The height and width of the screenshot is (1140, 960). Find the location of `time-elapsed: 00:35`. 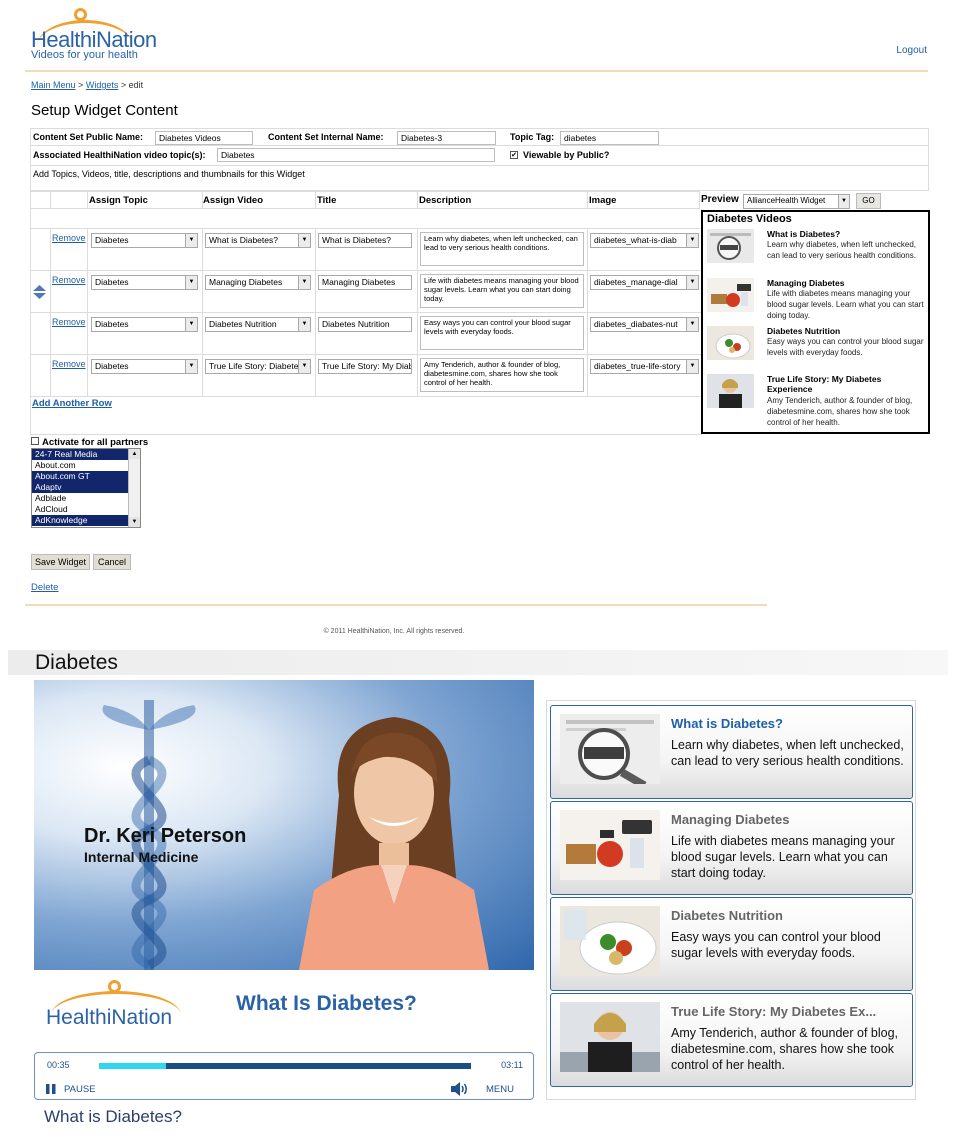

time-elapsed: 00:35 is located at coordinates (58, 1065).